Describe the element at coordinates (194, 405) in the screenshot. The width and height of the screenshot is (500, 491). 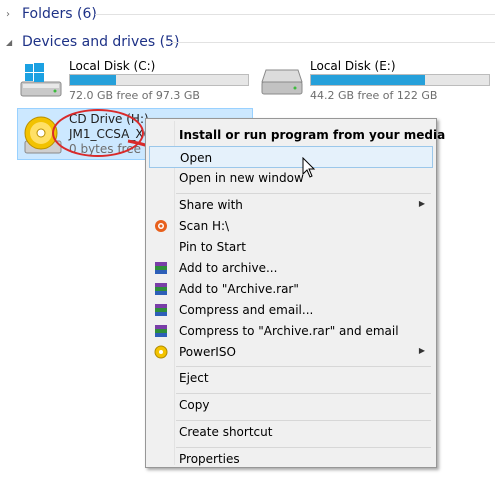
I see `menu-item-label: Copy` at that location.